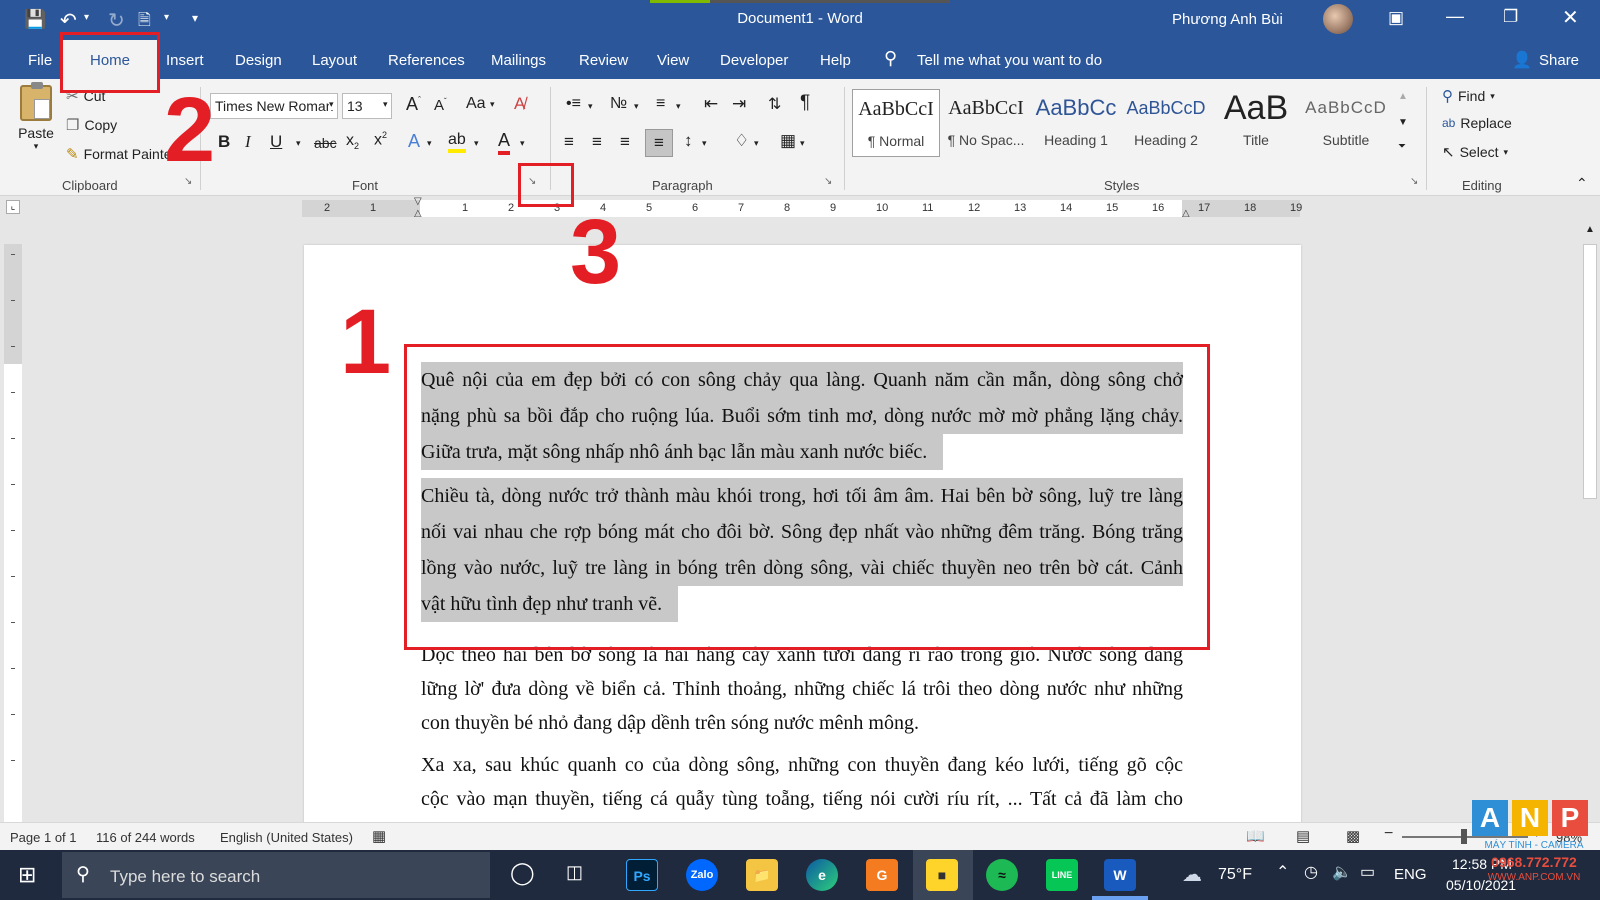 The image size is (1600, 900). Describe the element at coordinates (414, 141) in the screenshot. I see `text-effects-icon: A` at that location.